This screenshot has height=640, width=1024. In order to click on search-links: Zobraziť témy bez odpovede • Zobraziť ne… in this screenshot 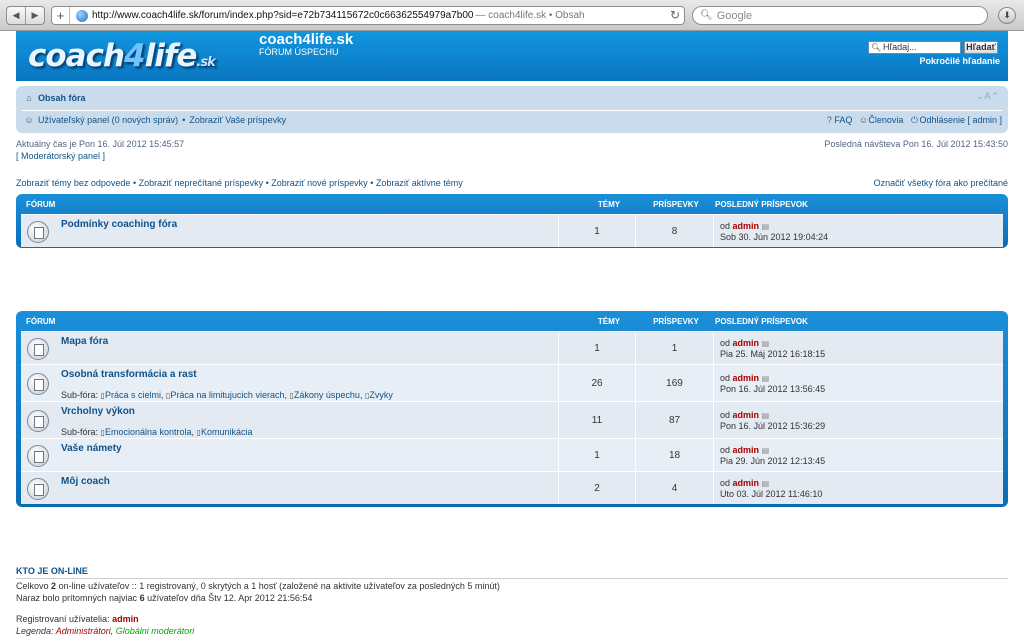, I will do `click(239, 183)`.